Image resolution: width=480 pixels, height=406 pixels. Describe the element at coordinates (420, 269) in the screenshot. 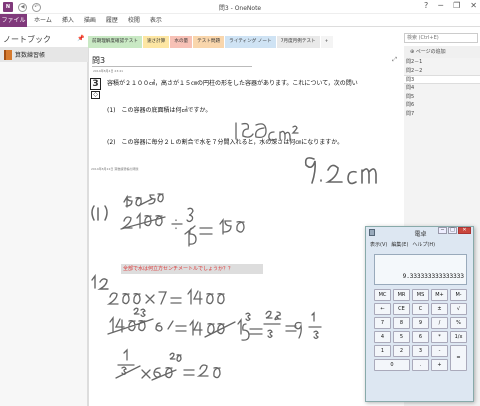

I see `calculator-display: 9.333333333333333` at that location.